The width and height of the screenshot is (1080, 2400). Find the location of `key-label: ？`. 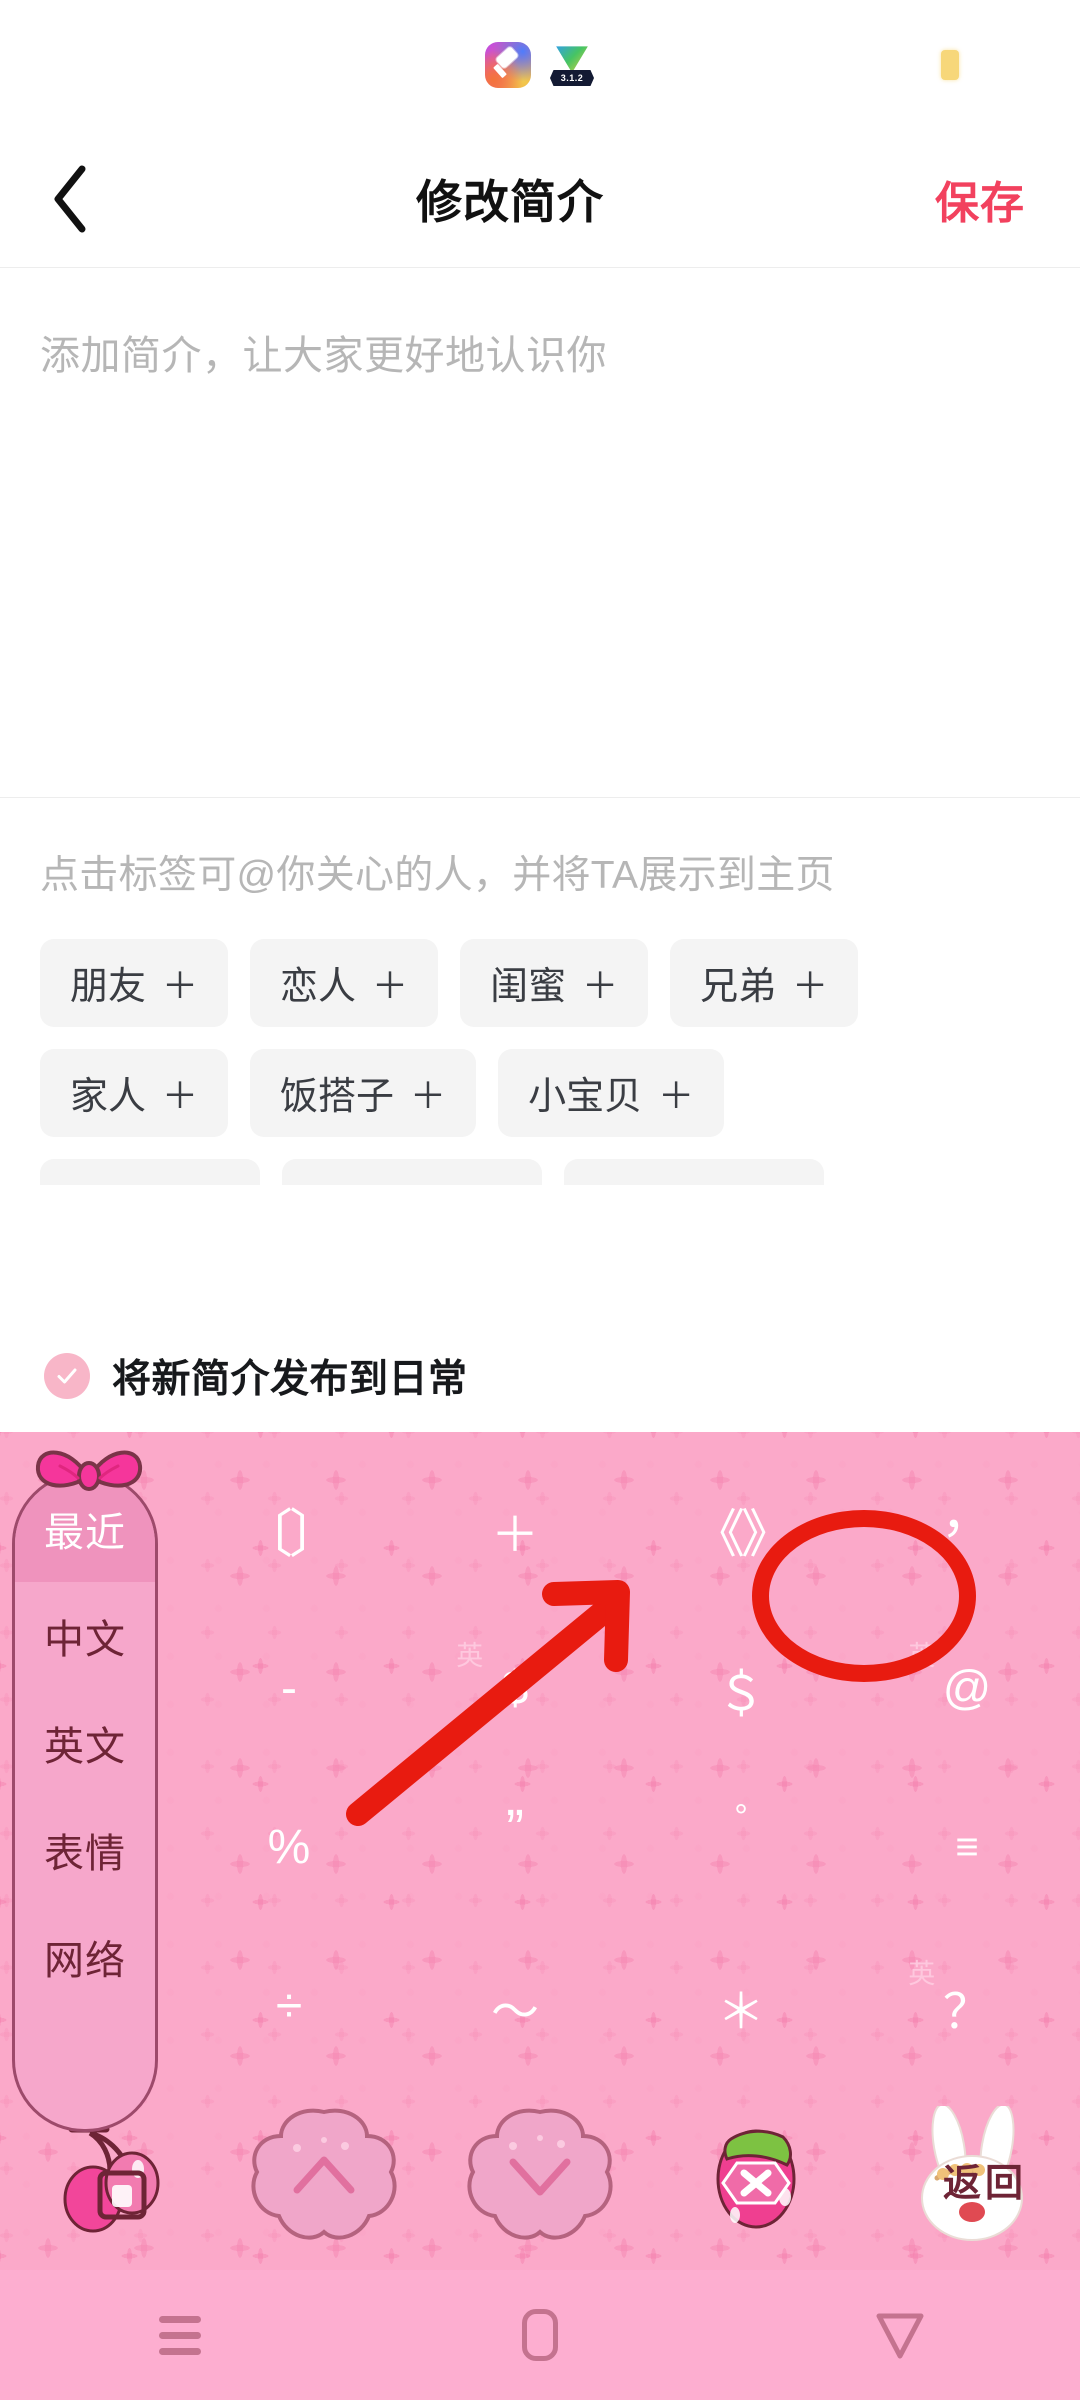

key-label: ？ is located at coordinates (966, 2012).